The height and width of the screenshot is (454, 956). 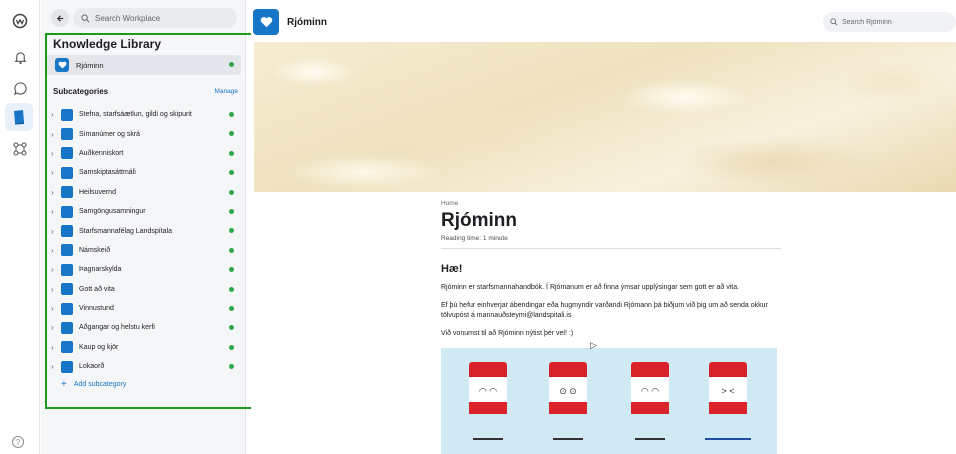 I want to click on list-item: › Samskiptasáttmáli, so click(x=143, y=172).